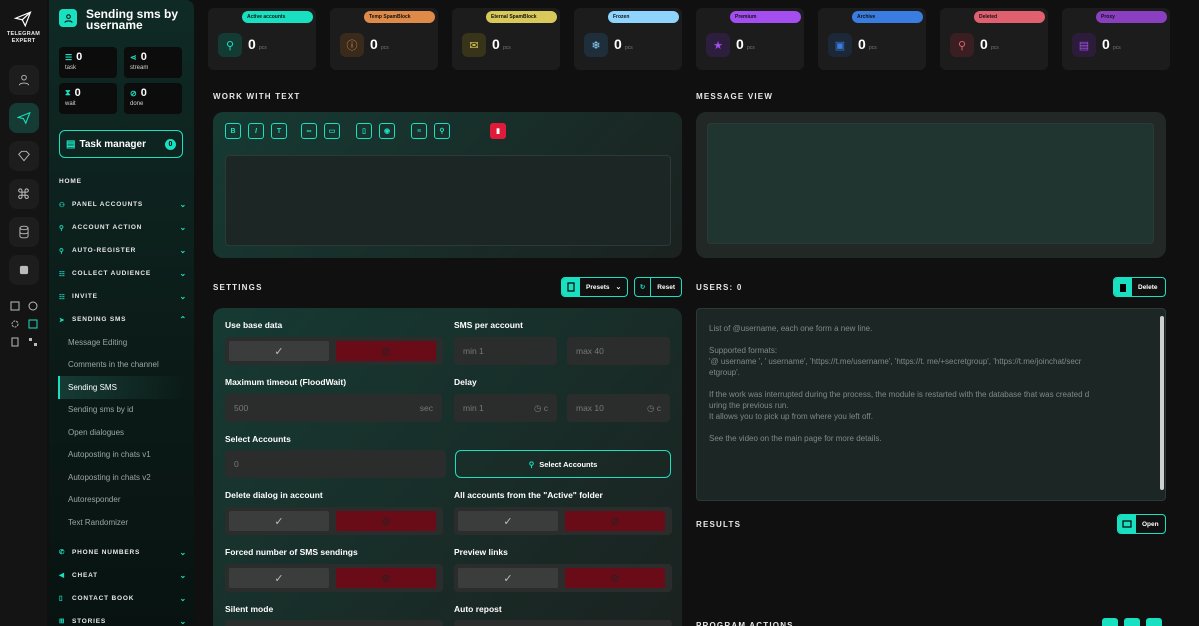 The image size is (1199, 626). What do you see at coordinates (387, 131) in the screenshot?
I see `bot-button: ◉` at bounding box center [387, 131].